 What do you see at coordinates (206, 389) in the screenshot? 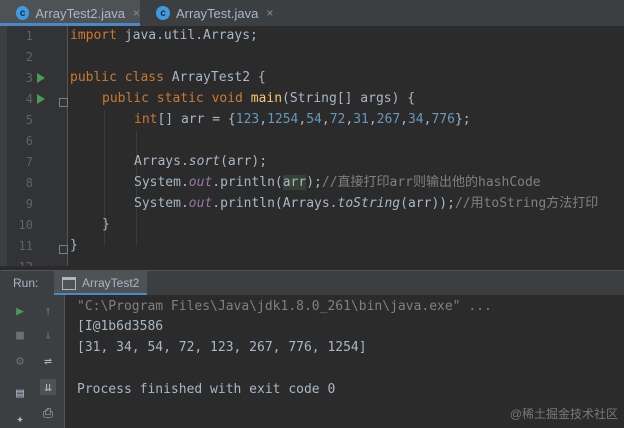
I see `console-line: Process finished with exit code 0` at bounding box center [206, 389].